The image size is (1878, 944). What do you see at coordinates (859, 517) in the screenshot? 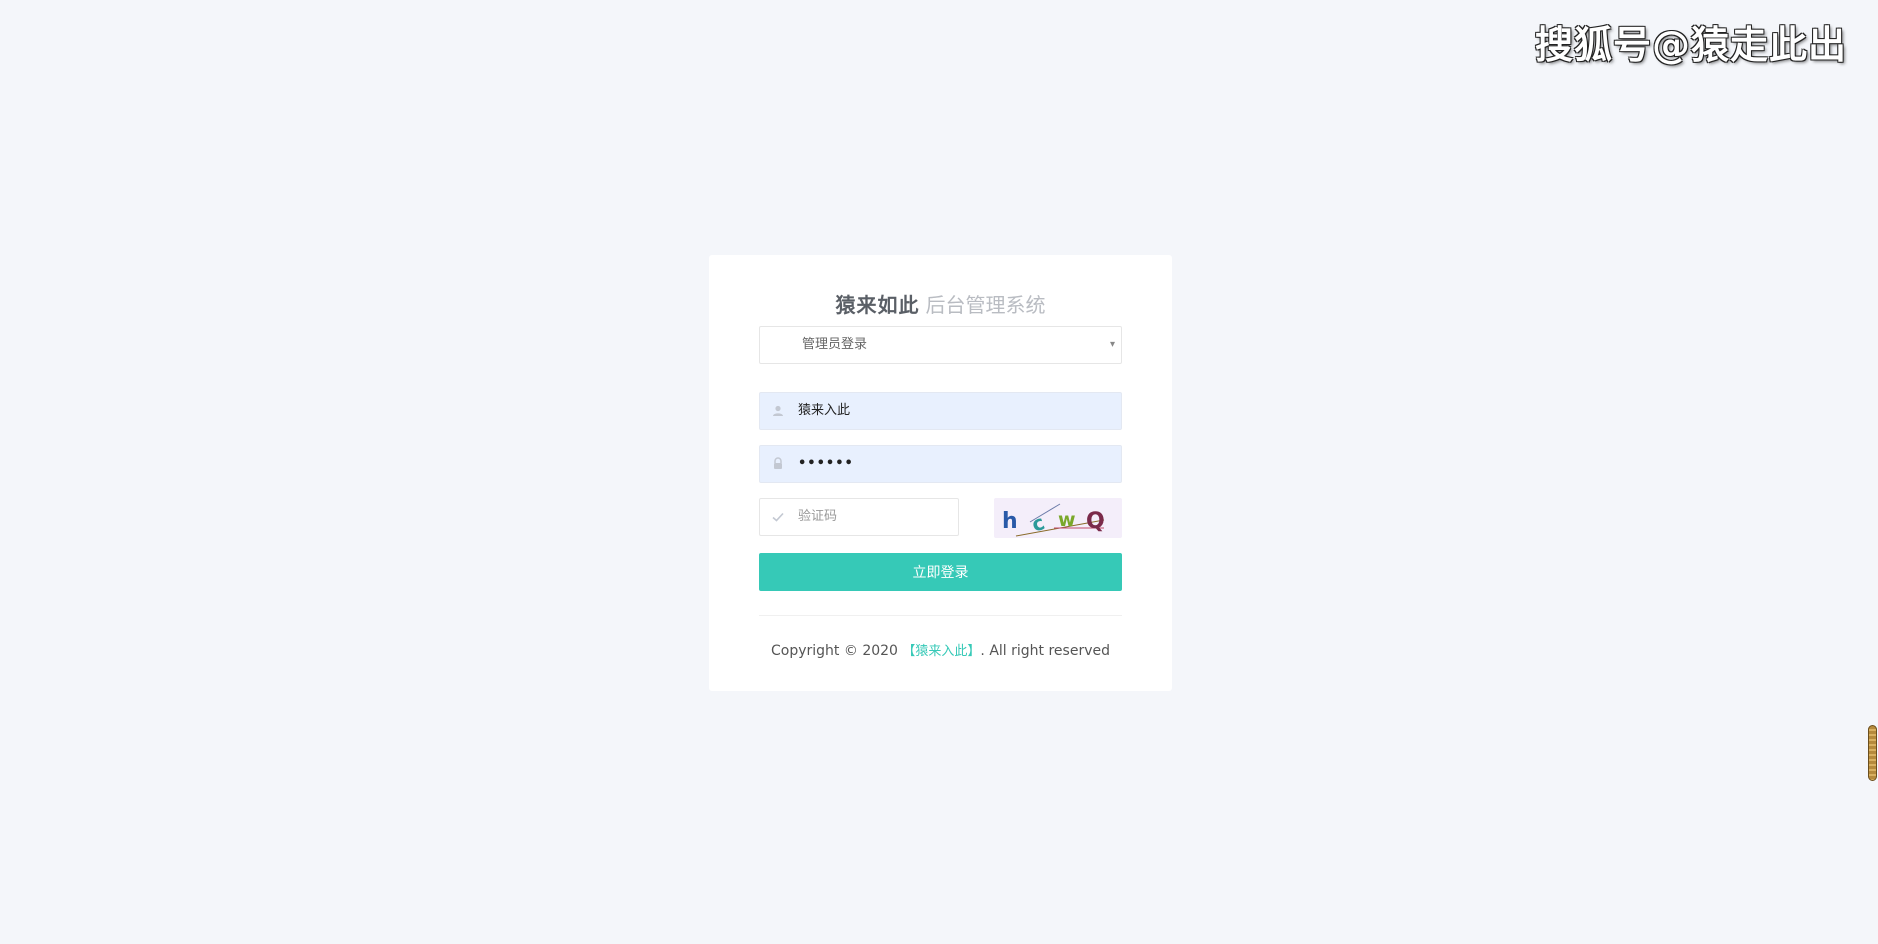
I see `captcha-input: 验证码` at bounding box center [859, 517].